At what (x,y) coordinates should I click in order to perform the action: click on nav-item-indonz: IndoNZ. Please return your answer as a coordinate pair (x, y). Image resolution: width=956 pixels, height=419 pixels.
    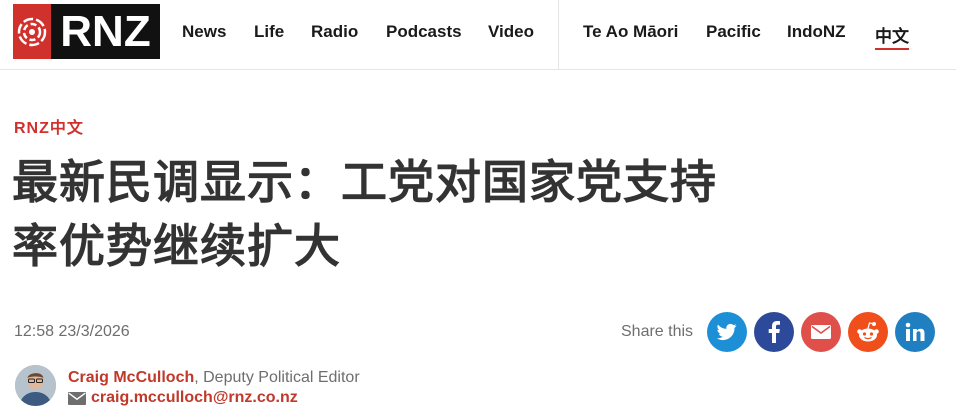
    Looking at the image, I should click on (816, 32).